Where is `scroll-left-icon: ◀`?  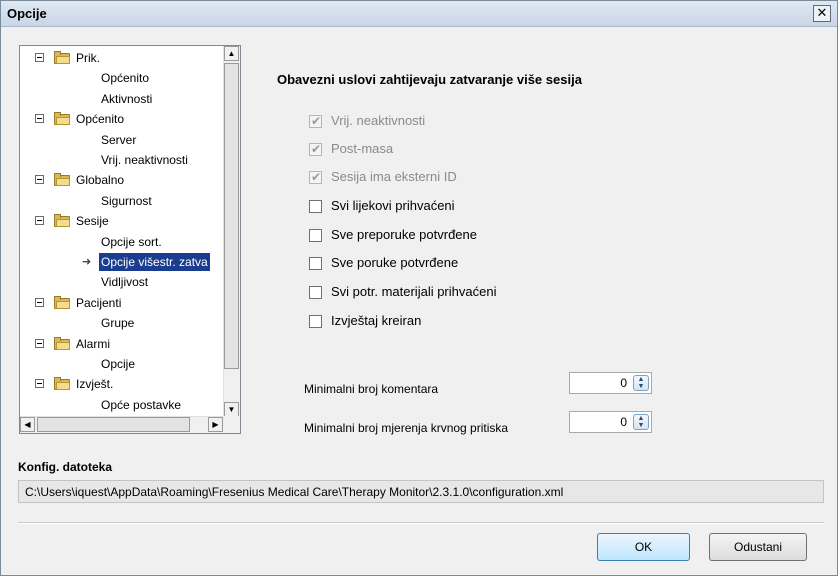 scroll-left-icon: ◀ is located at coordinates (27, 424).